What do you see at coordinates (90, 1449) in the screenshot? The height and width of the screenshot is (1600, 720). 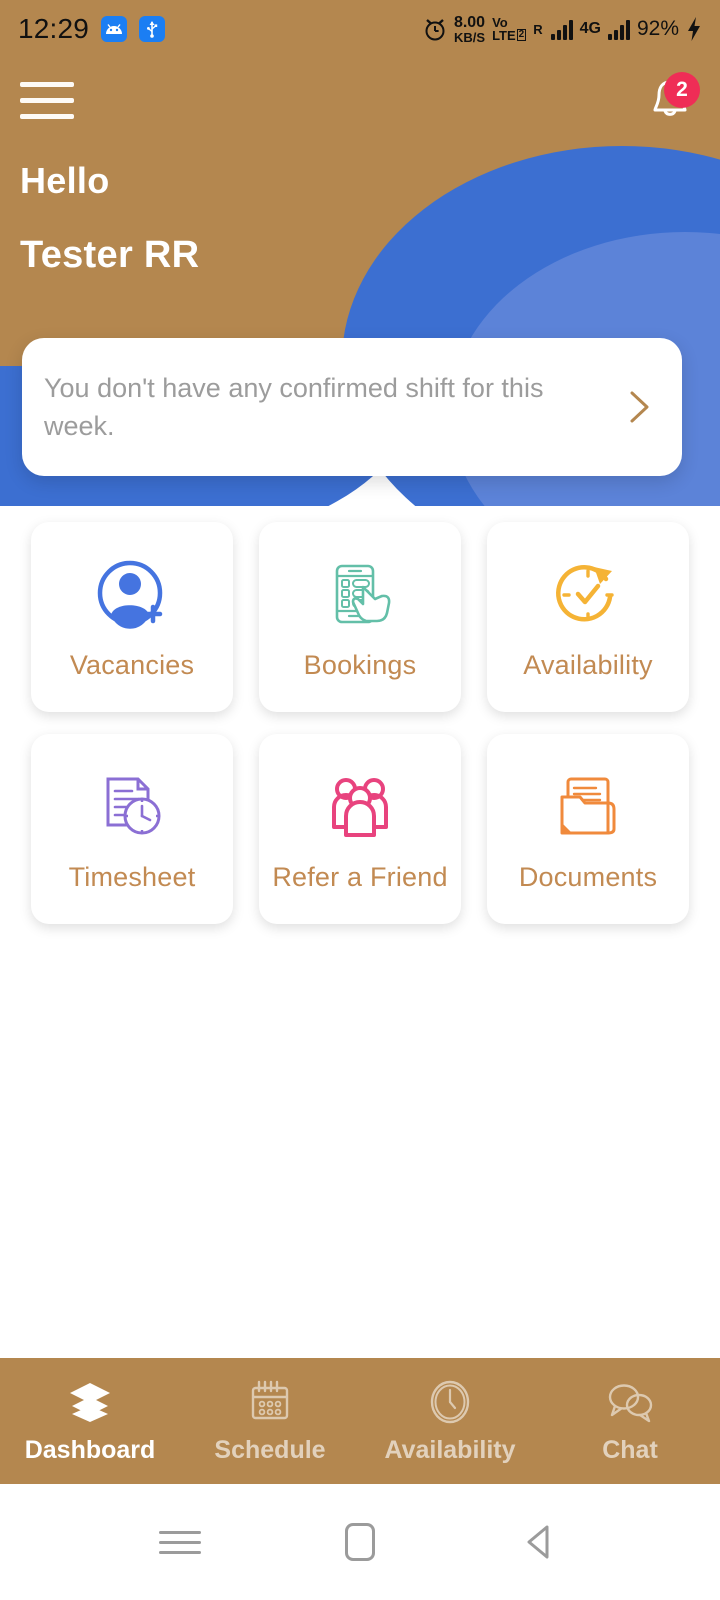 I see `nav-label: Dashboard` at bounding box center [90, 1449].